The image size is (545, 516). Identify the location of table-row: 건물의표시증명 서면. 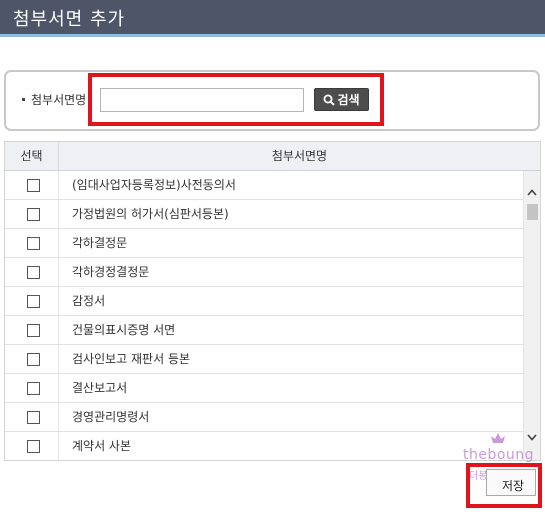
(264, 330).